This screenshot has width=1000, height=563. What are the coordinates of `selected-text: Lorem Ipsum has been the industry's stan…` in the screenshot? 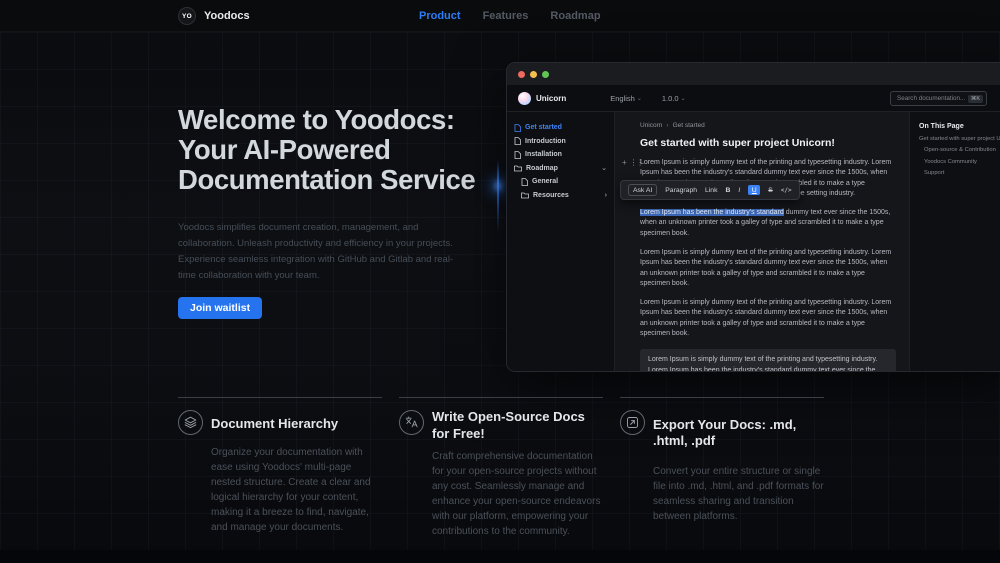 It's located at (712, 213).